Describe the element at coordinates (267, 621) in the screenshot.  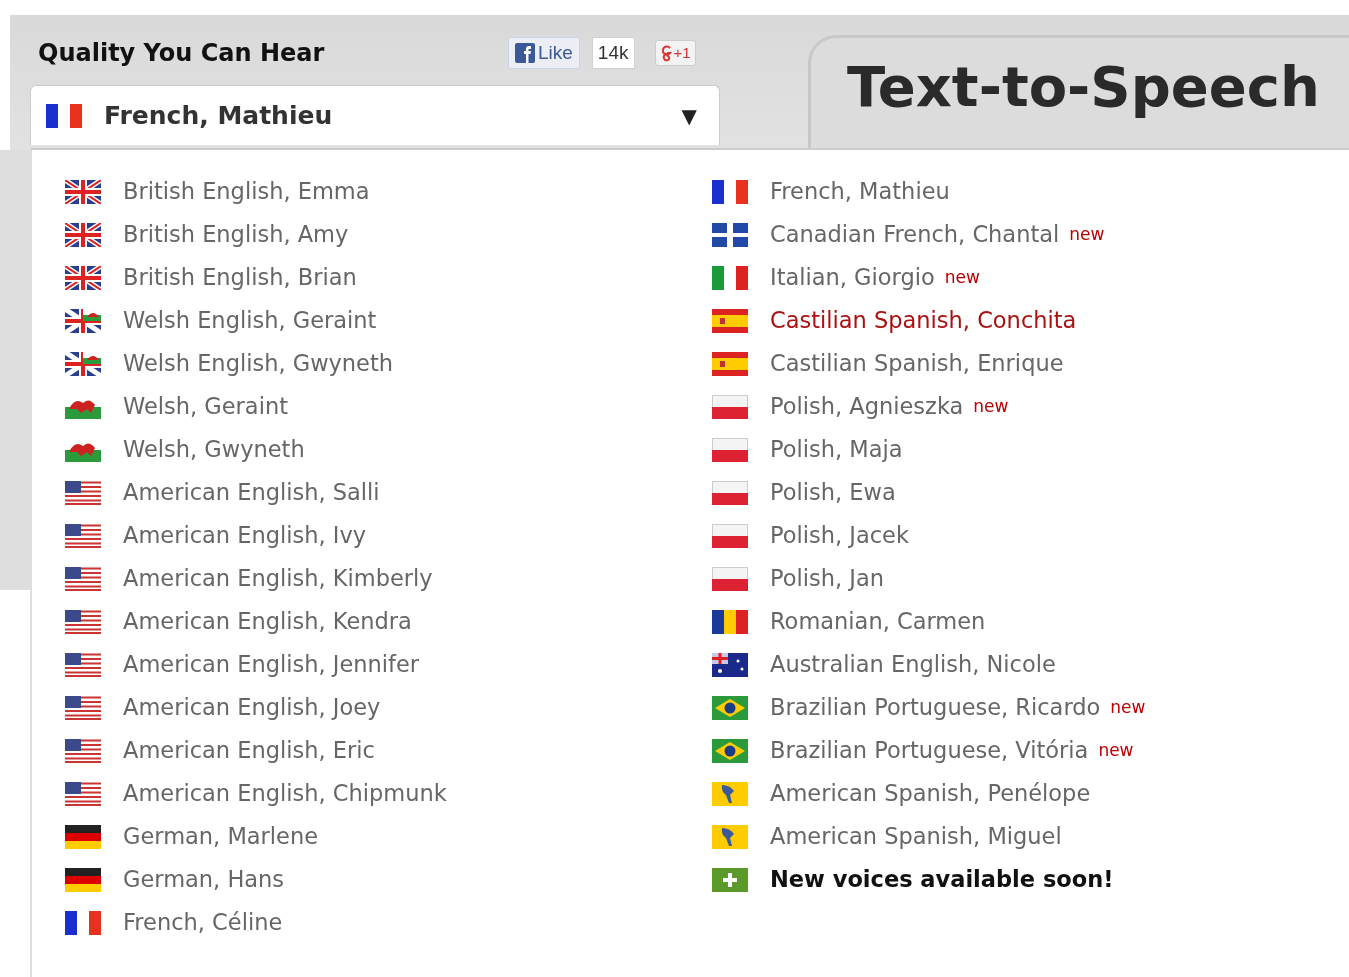
I see `voice-option: American English, Kendra` at that location.